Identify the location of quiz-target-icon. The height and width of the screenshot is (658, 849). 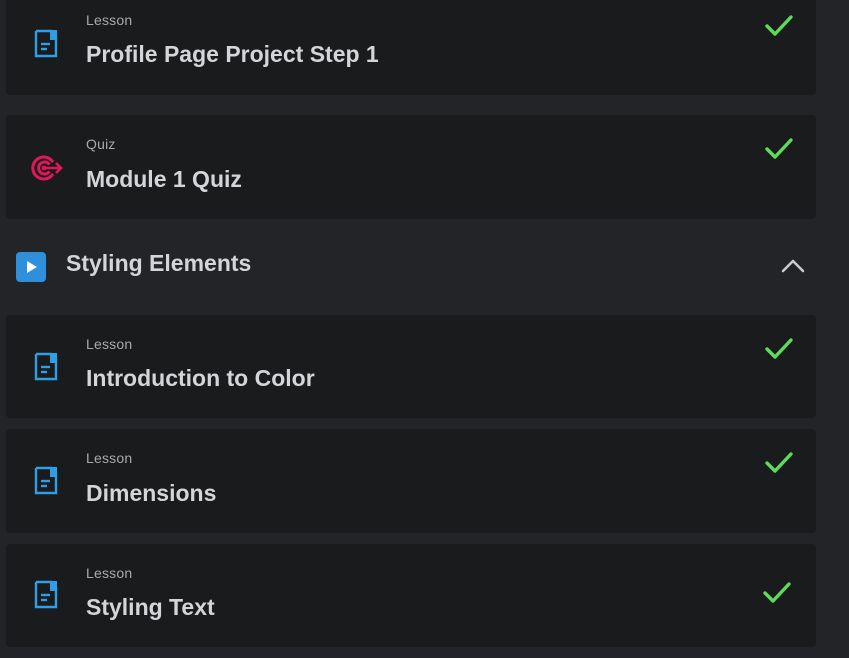
(46, 168).